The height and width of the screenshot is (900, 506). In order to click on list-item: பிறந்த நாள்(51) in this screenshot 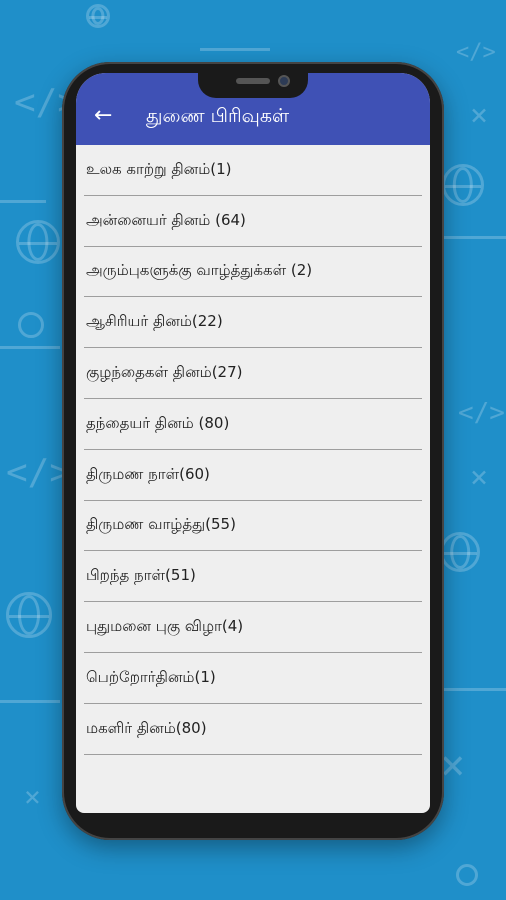, I will do `click(253, 577)`.